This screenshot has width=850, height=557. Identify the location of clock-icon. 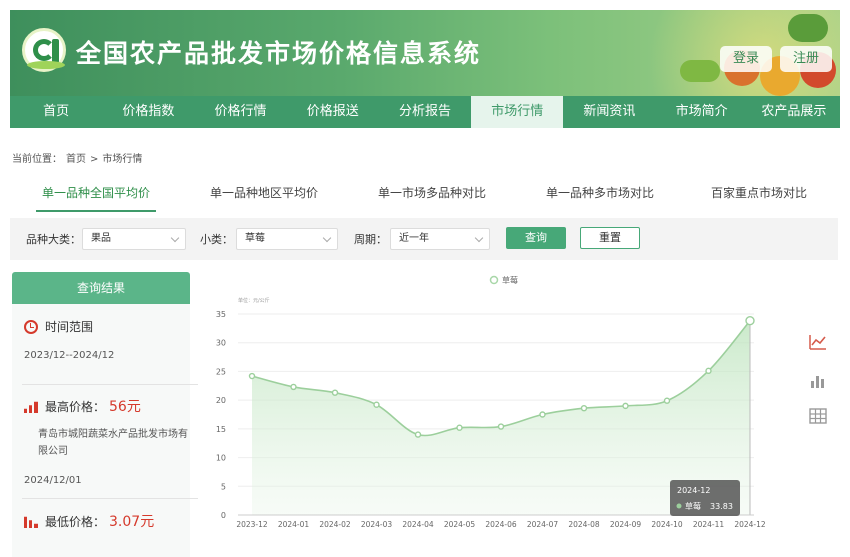
(31, 326).